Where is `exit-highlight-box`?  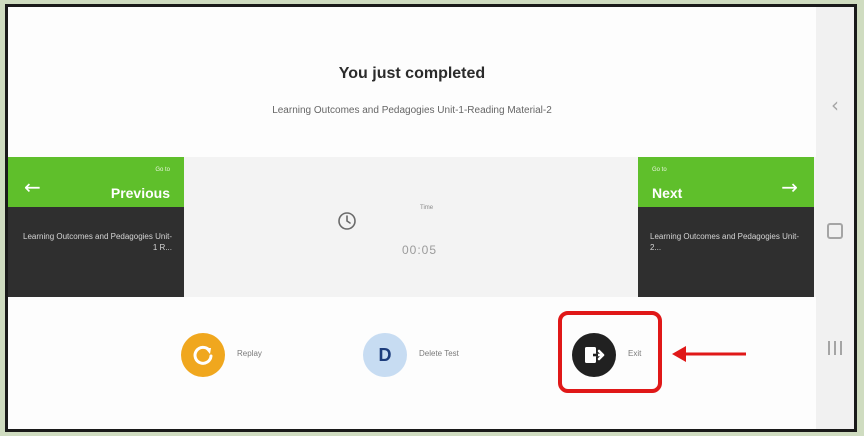 exit-highlight-box is located at coordinates (610, 352).